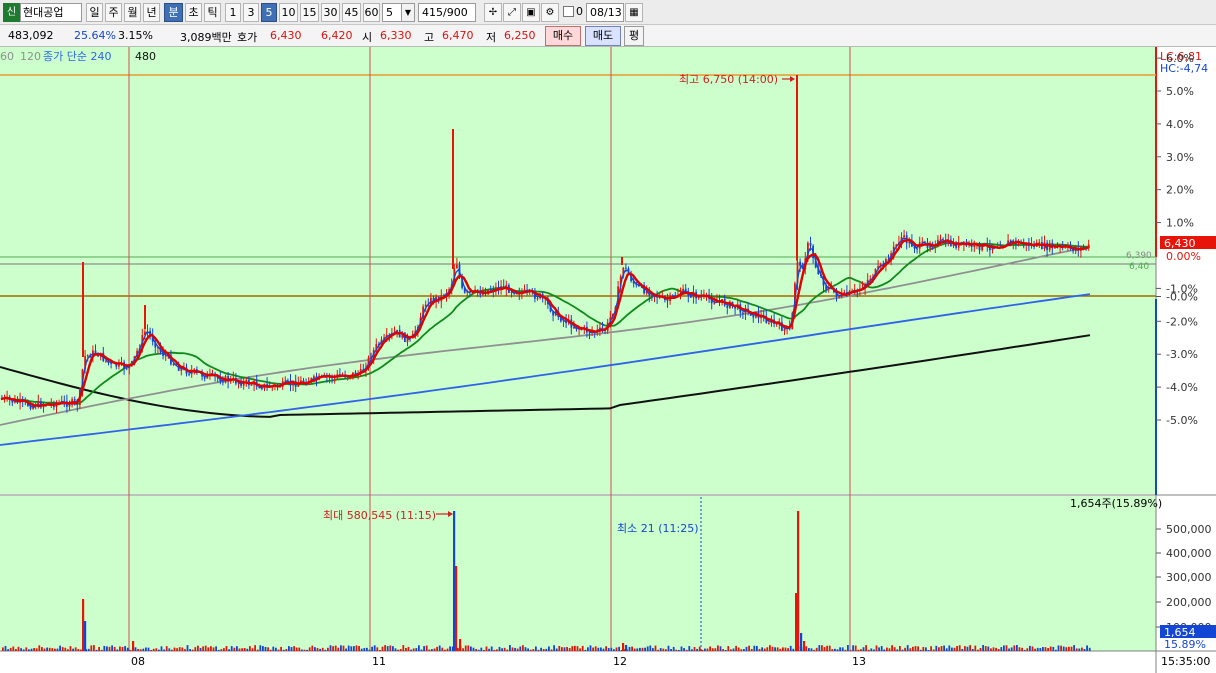 The width and height of the screenshot is (1216, 673). What do you see at coordinates (531, 12) in the screenshot?
I see `save-icon: ▣` at bounding box center [531, 12].